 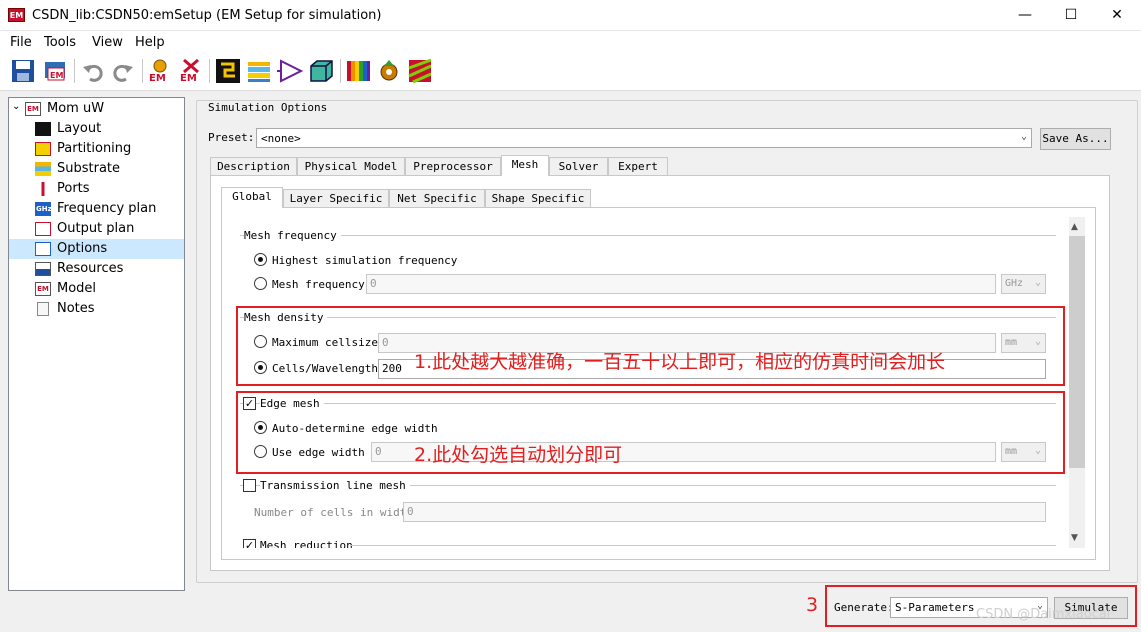 What do you see at coordinates (228, 71) in the screenshot?
I see `layout-icon` at bounding box center [228, 71].